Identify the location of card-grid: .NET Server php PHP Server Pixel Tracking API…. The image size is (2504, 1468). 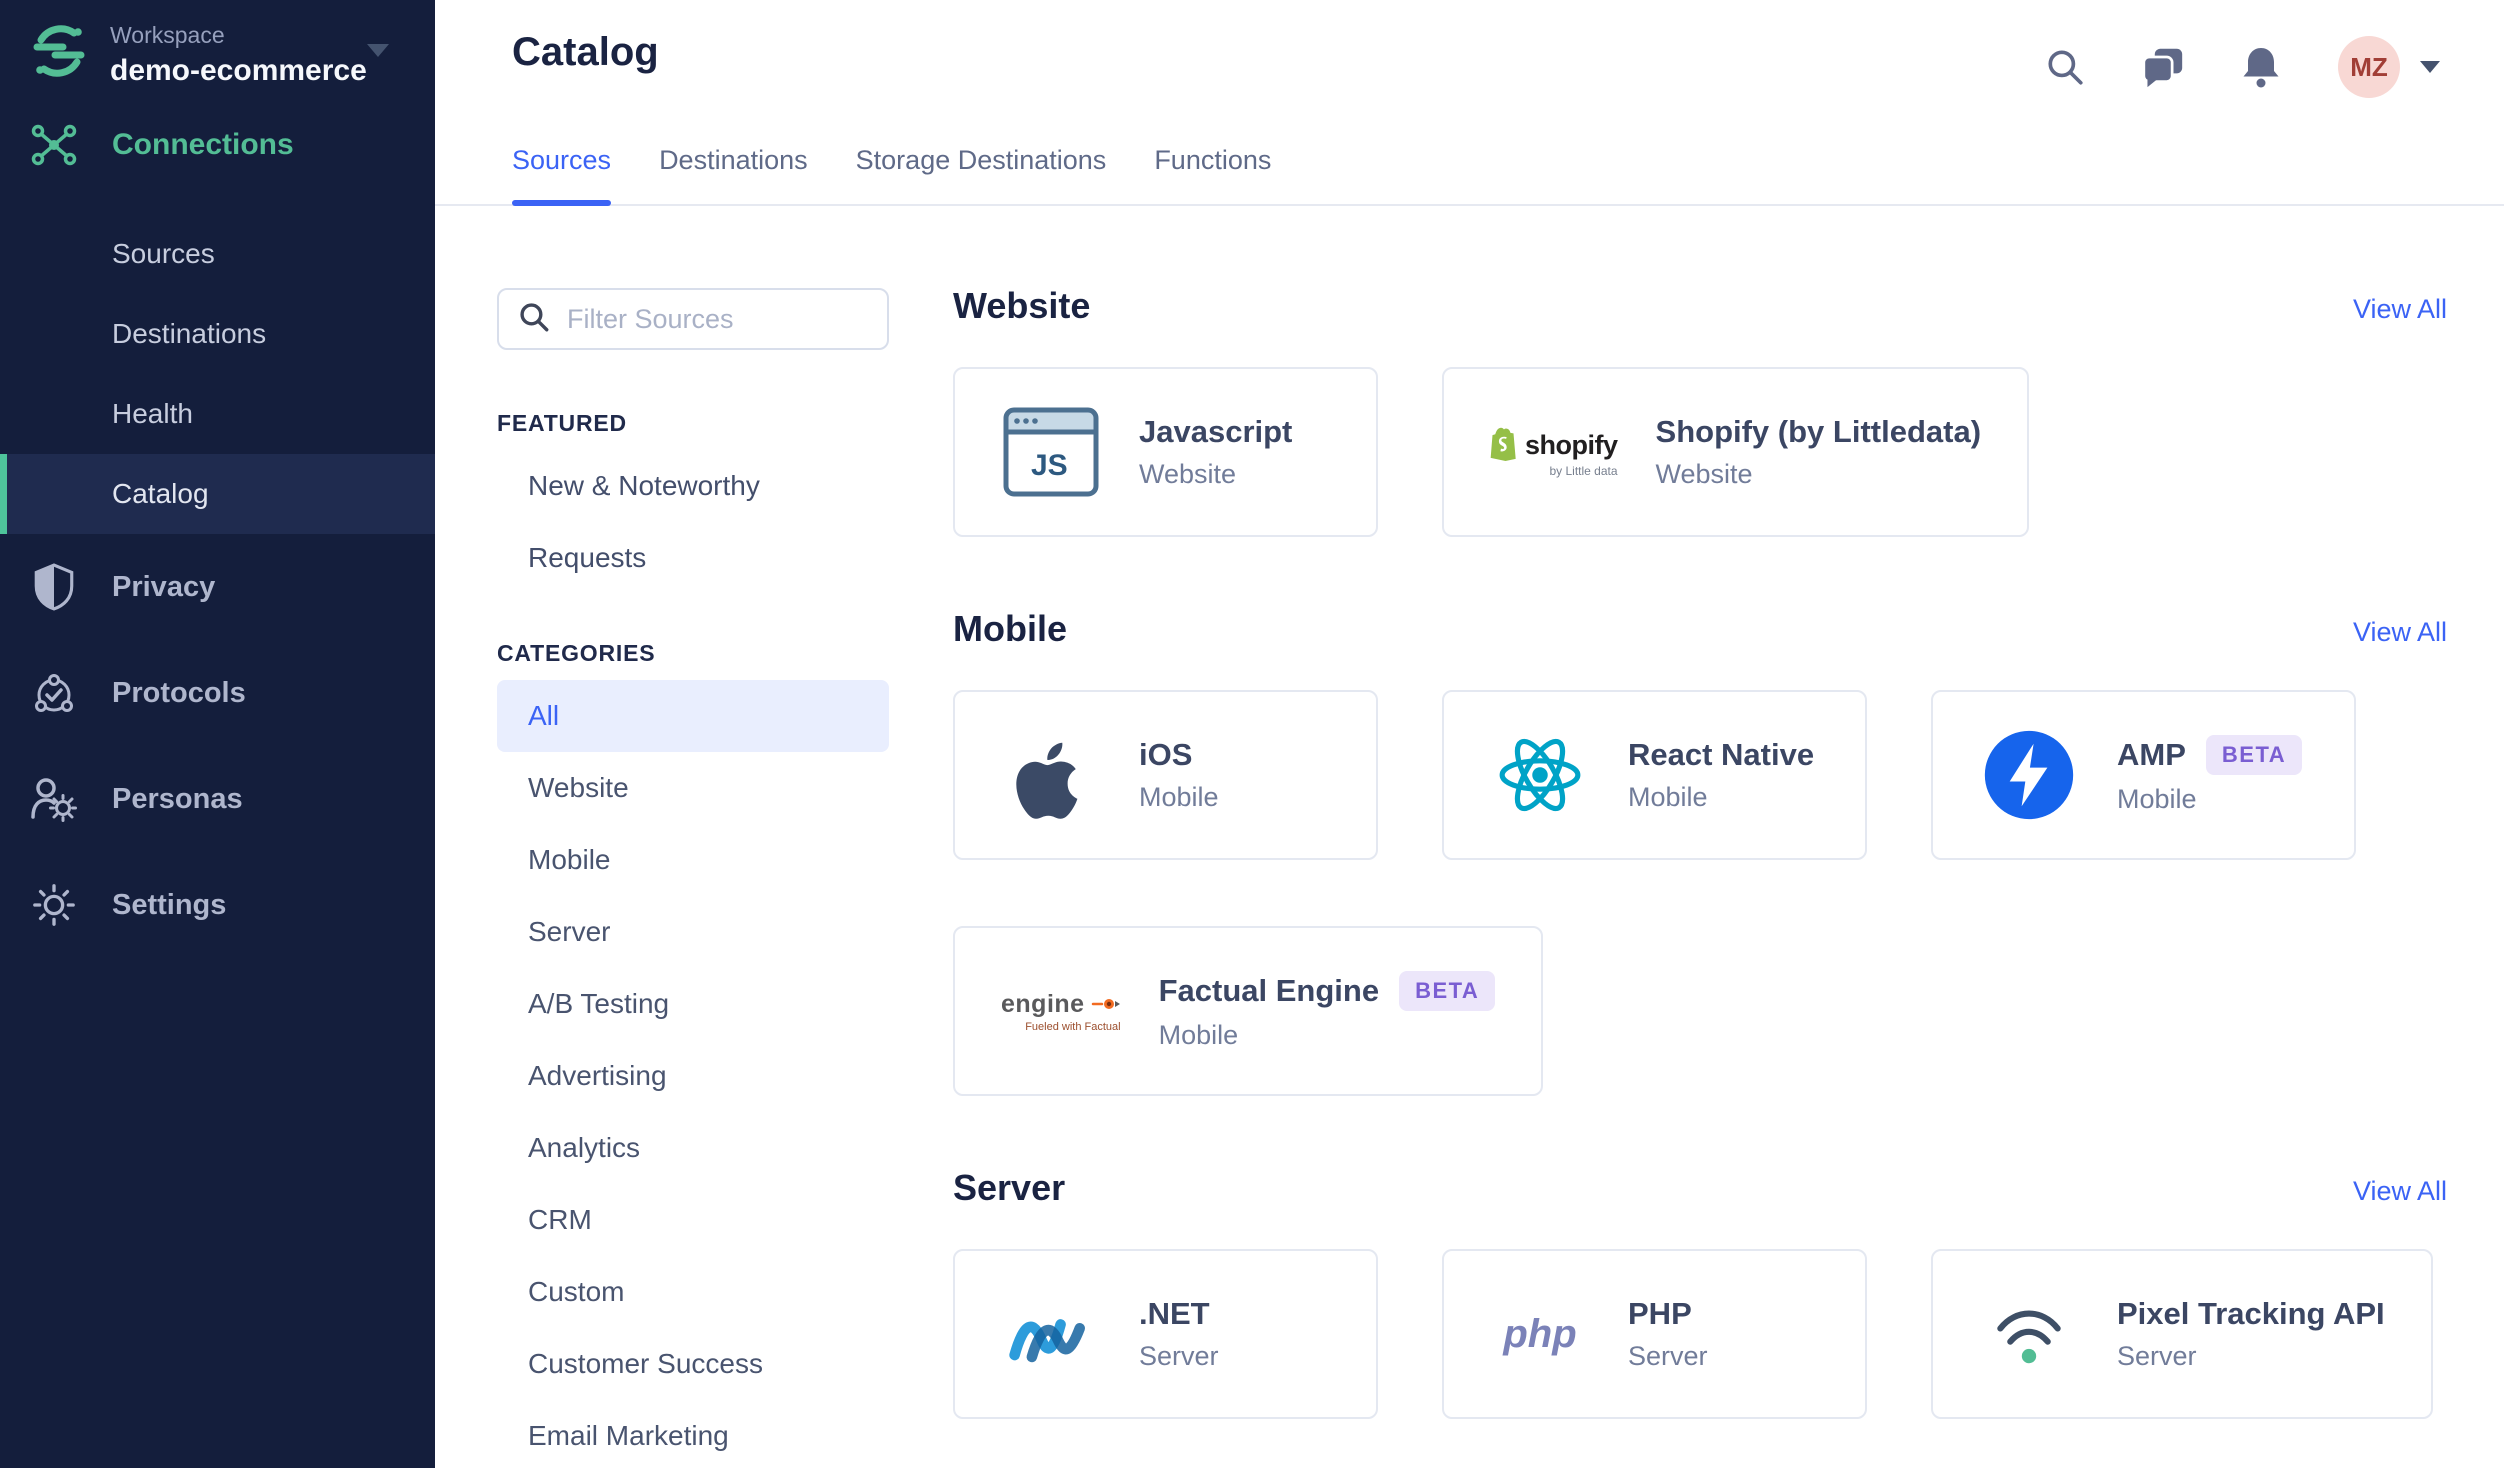
(1700, 1334).